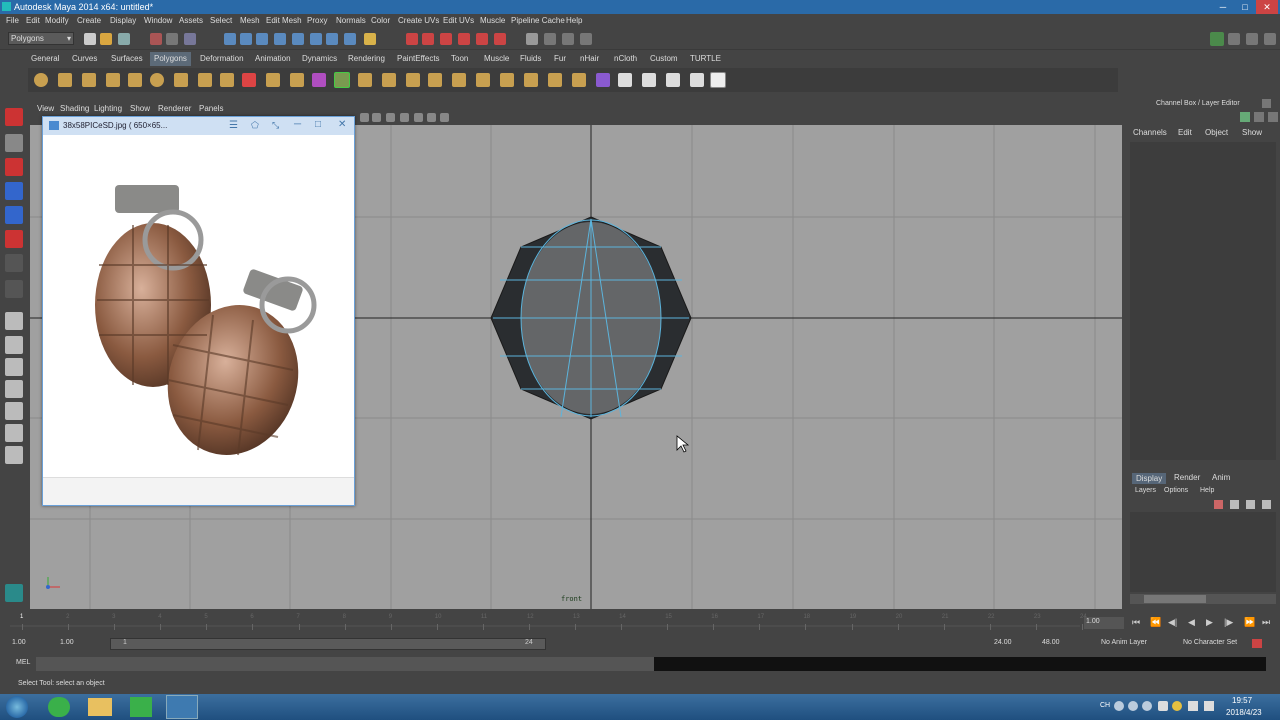 The image size is (1280, 720). I want to click on shelf-tab-toon: Toon, so click(459, 58).